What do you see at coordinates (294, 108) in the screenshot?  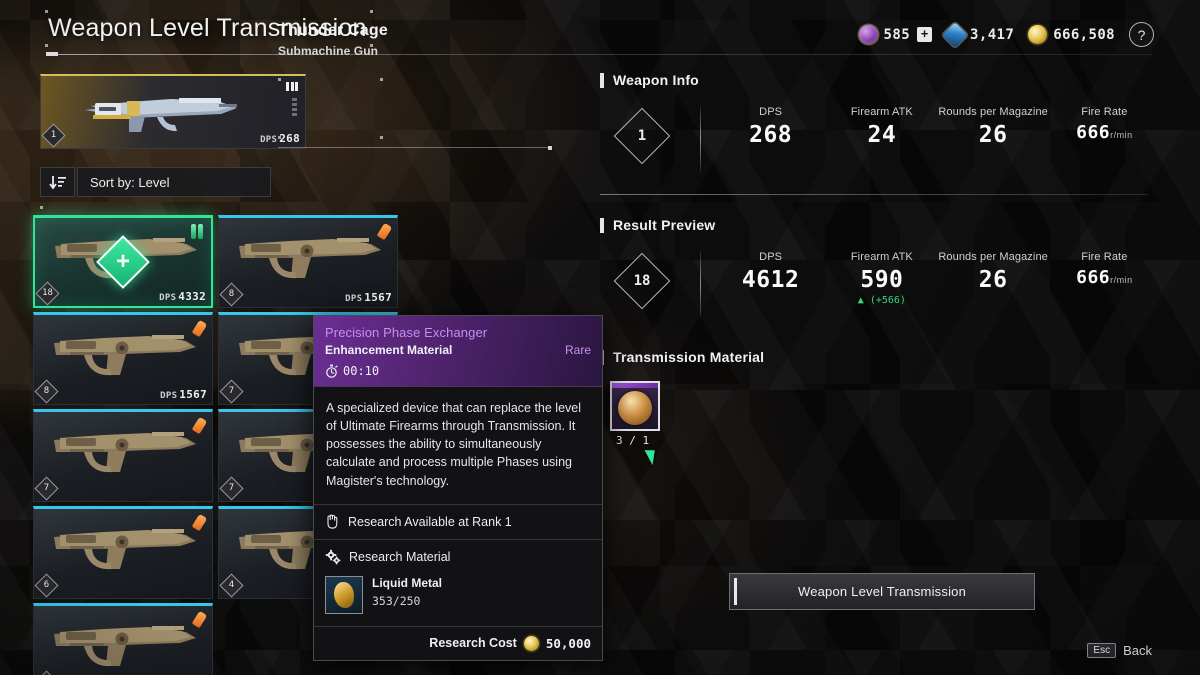 I see `mod-slot-dots-icon` at bounding box center [294, 108].